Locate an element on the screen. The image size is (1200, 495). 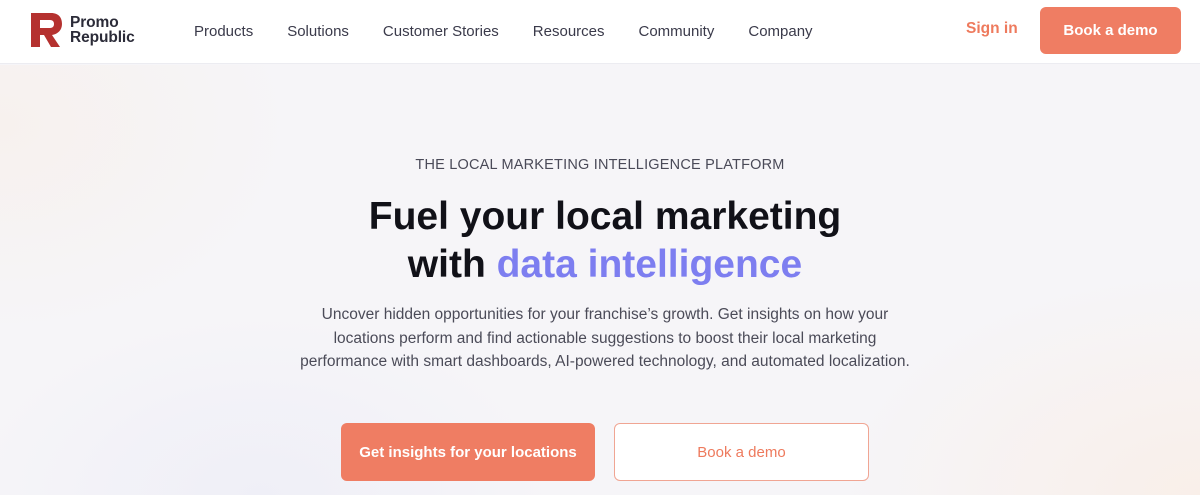
logo-wordmark: Promo Republic is located at coordinates (102, 30).